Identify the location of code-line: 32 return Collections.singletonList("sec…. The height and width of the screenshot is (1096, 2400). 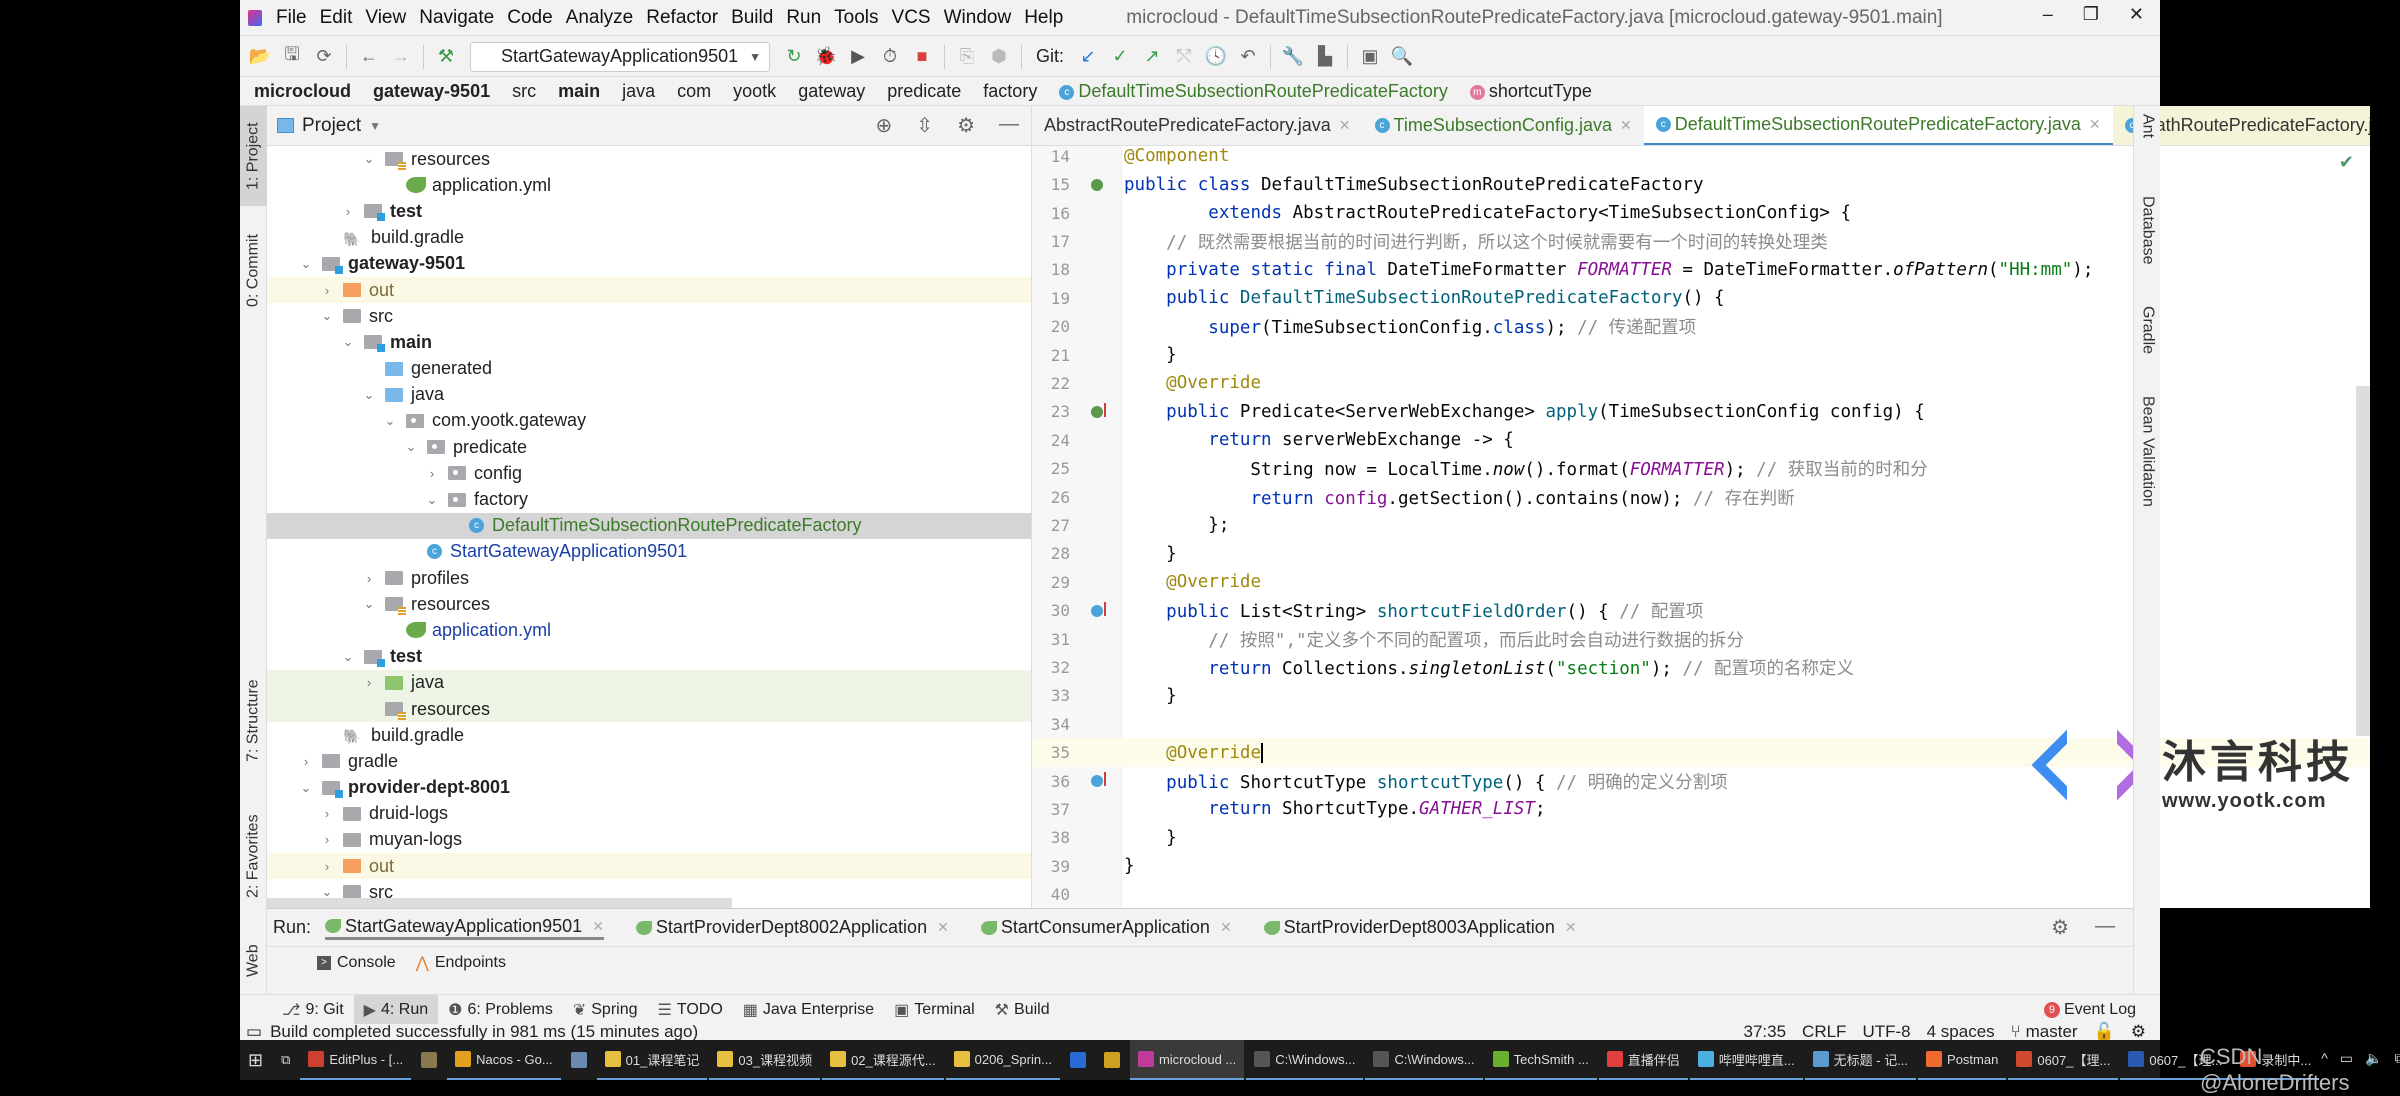
(1701, 667).